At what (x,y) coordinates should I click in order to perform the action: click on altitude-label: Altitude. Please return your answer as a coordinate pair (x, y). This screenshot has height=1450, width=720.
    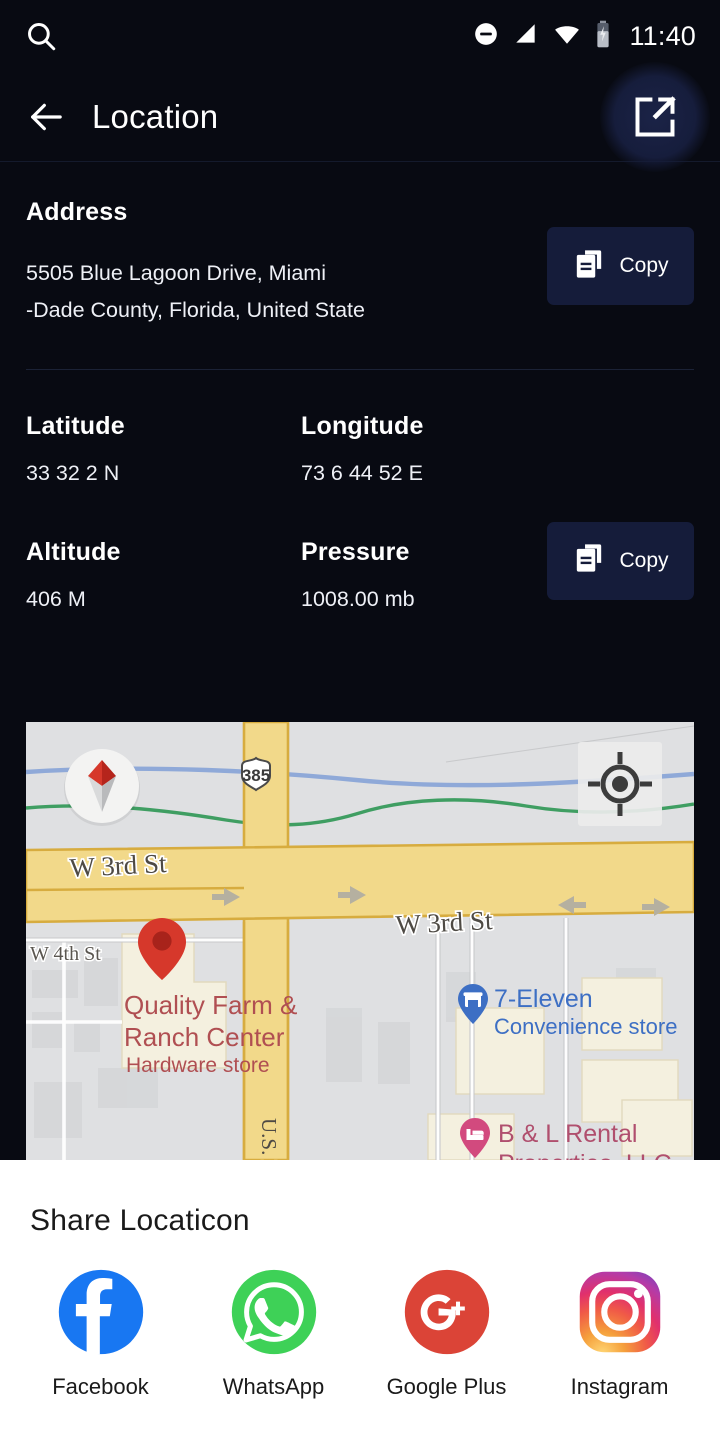
    Looking at the image, I should click on (73, 551).